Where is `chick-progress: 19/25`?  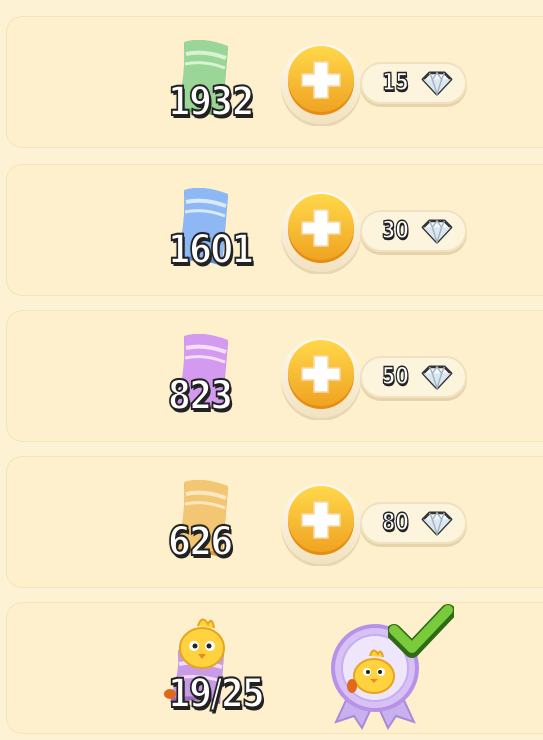 chick-progress: 19/25 is located at coordinates (216, 694).